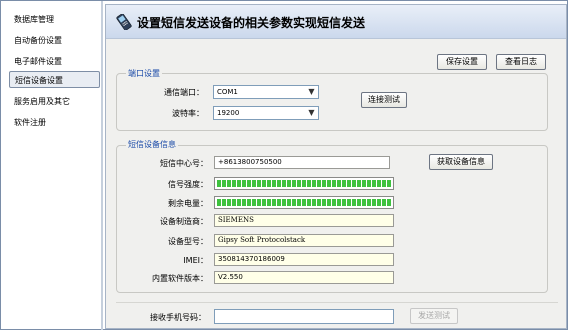 This screenshot has width=568, height=330. I want to click on manufacturer-label: 设备制造商：, so click(184, 221).